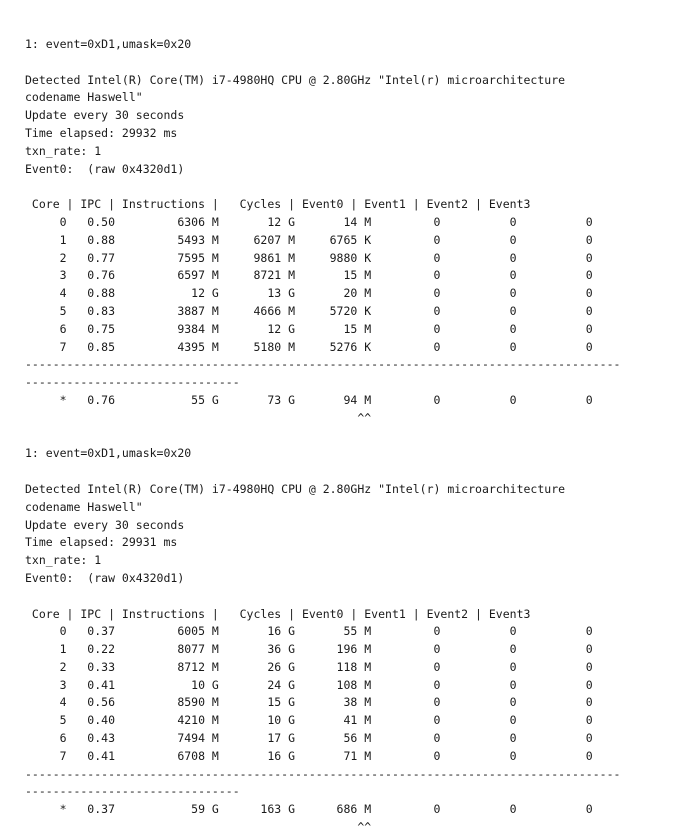 The width and height of the screenshot is (680, 837). What do you see at coordinates (309, 221) in the screenshot?
I see `table-row: 0 0.50 6306 M 12 G 14 M 0 0 0` at bounding box center [309, 221].